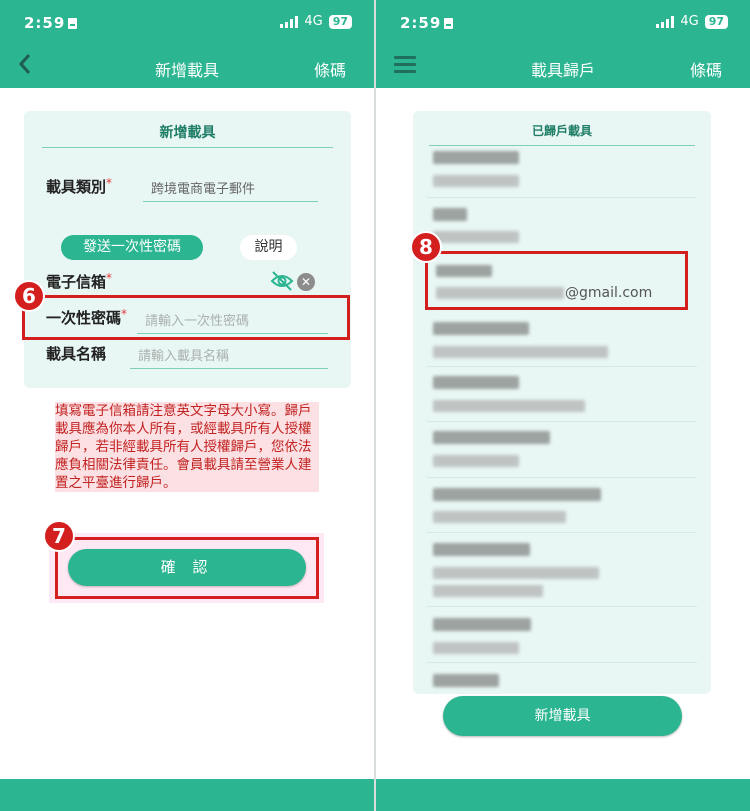  Describe the element at coordinates (186, 317) in the screenshot. I see `otp-highlight-box` at that location.